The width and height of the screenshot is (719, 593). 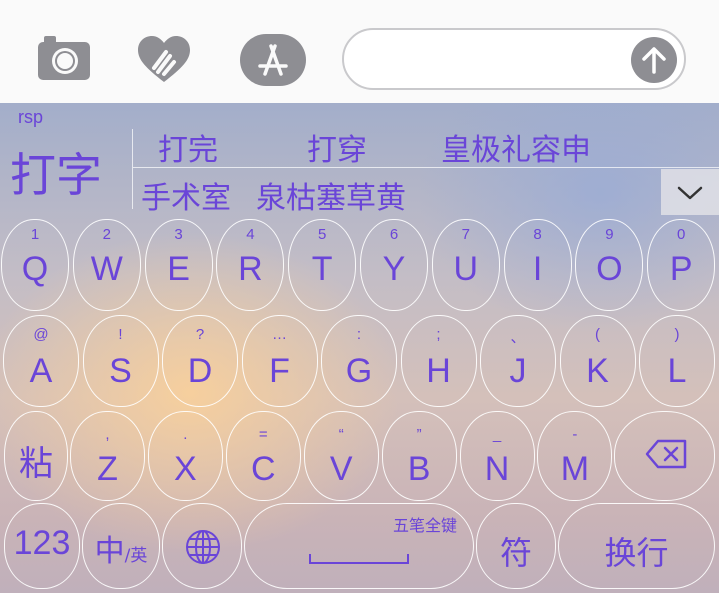 I want to click on globe-icon, so click(x=203, y=547).